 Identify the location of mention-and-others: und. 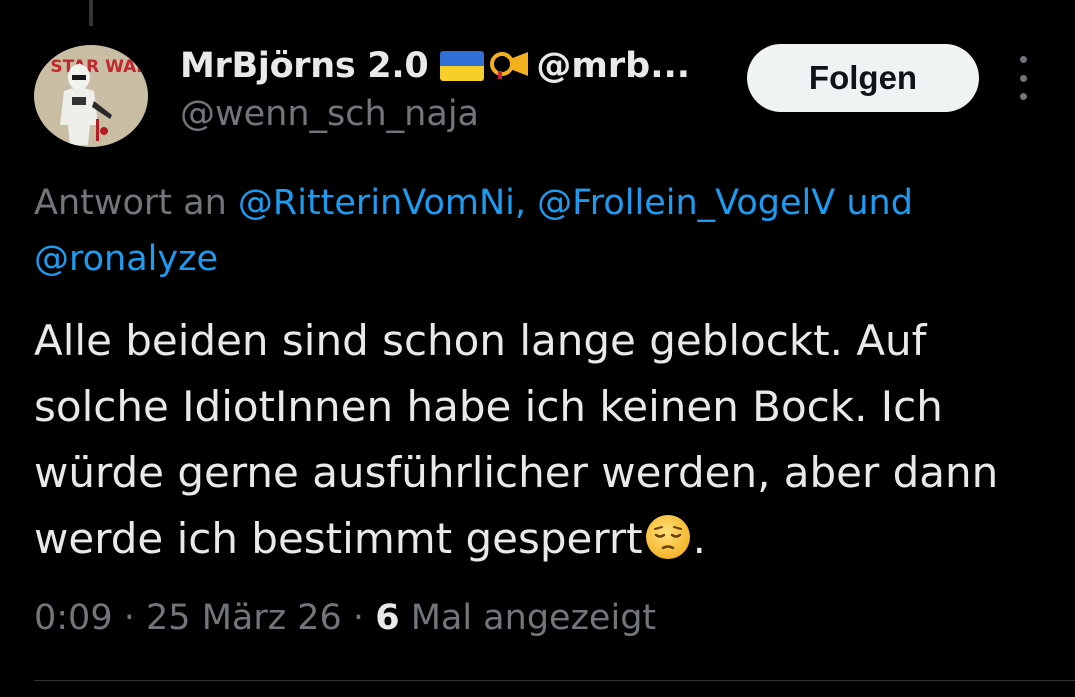
(879, 203).